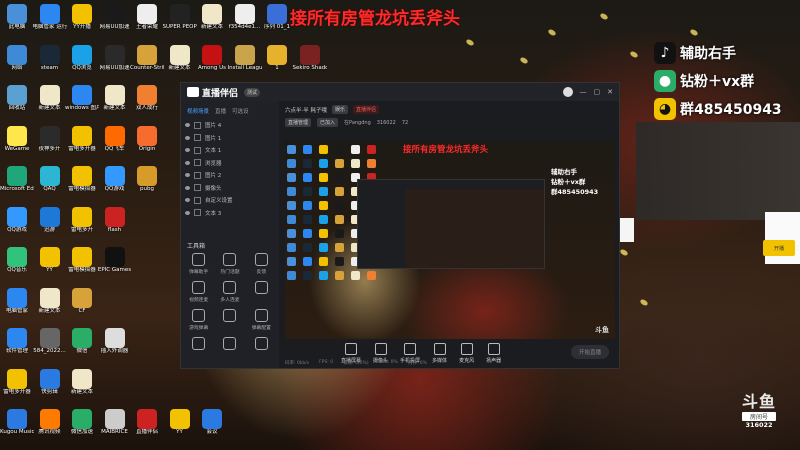 The image size is (800, 450). What do you see at coordinates (115, 422) in the screenshot?
I see `desktop-icon: MAIBRICE` at bounding box center [115, 422].